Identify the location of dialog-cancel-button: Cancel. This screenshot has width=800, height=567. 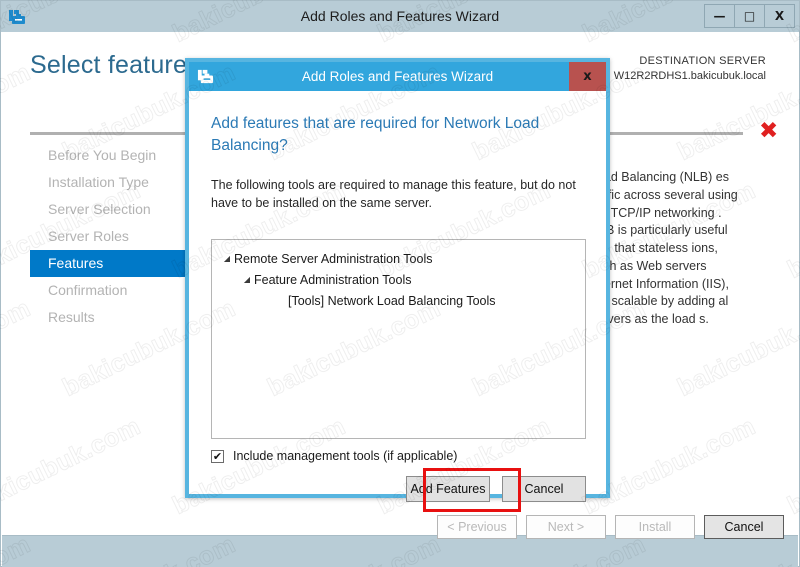
(544, 489).